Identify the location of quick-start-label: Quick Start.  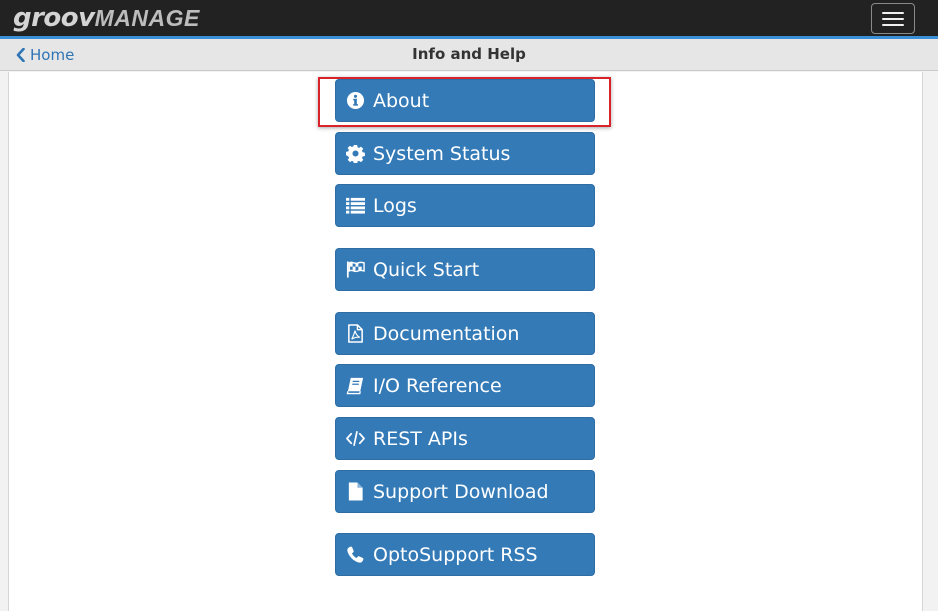
(426, 269).